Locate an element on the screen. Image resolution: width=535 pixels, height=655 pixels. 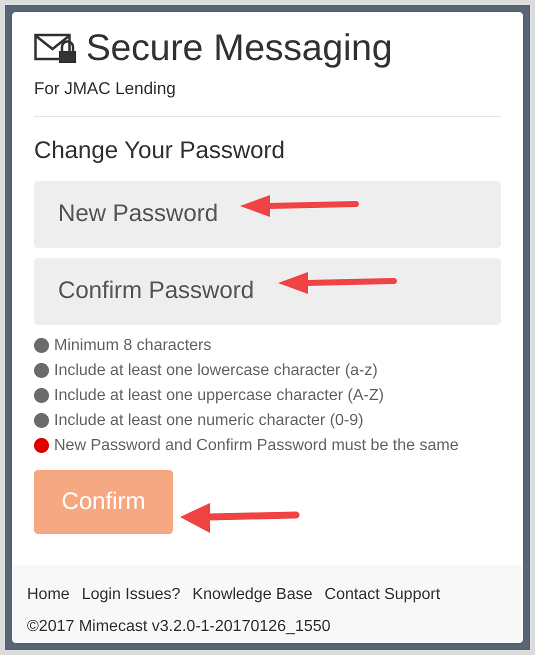
lock-envelope-icon is located at coordinates (55, 48).